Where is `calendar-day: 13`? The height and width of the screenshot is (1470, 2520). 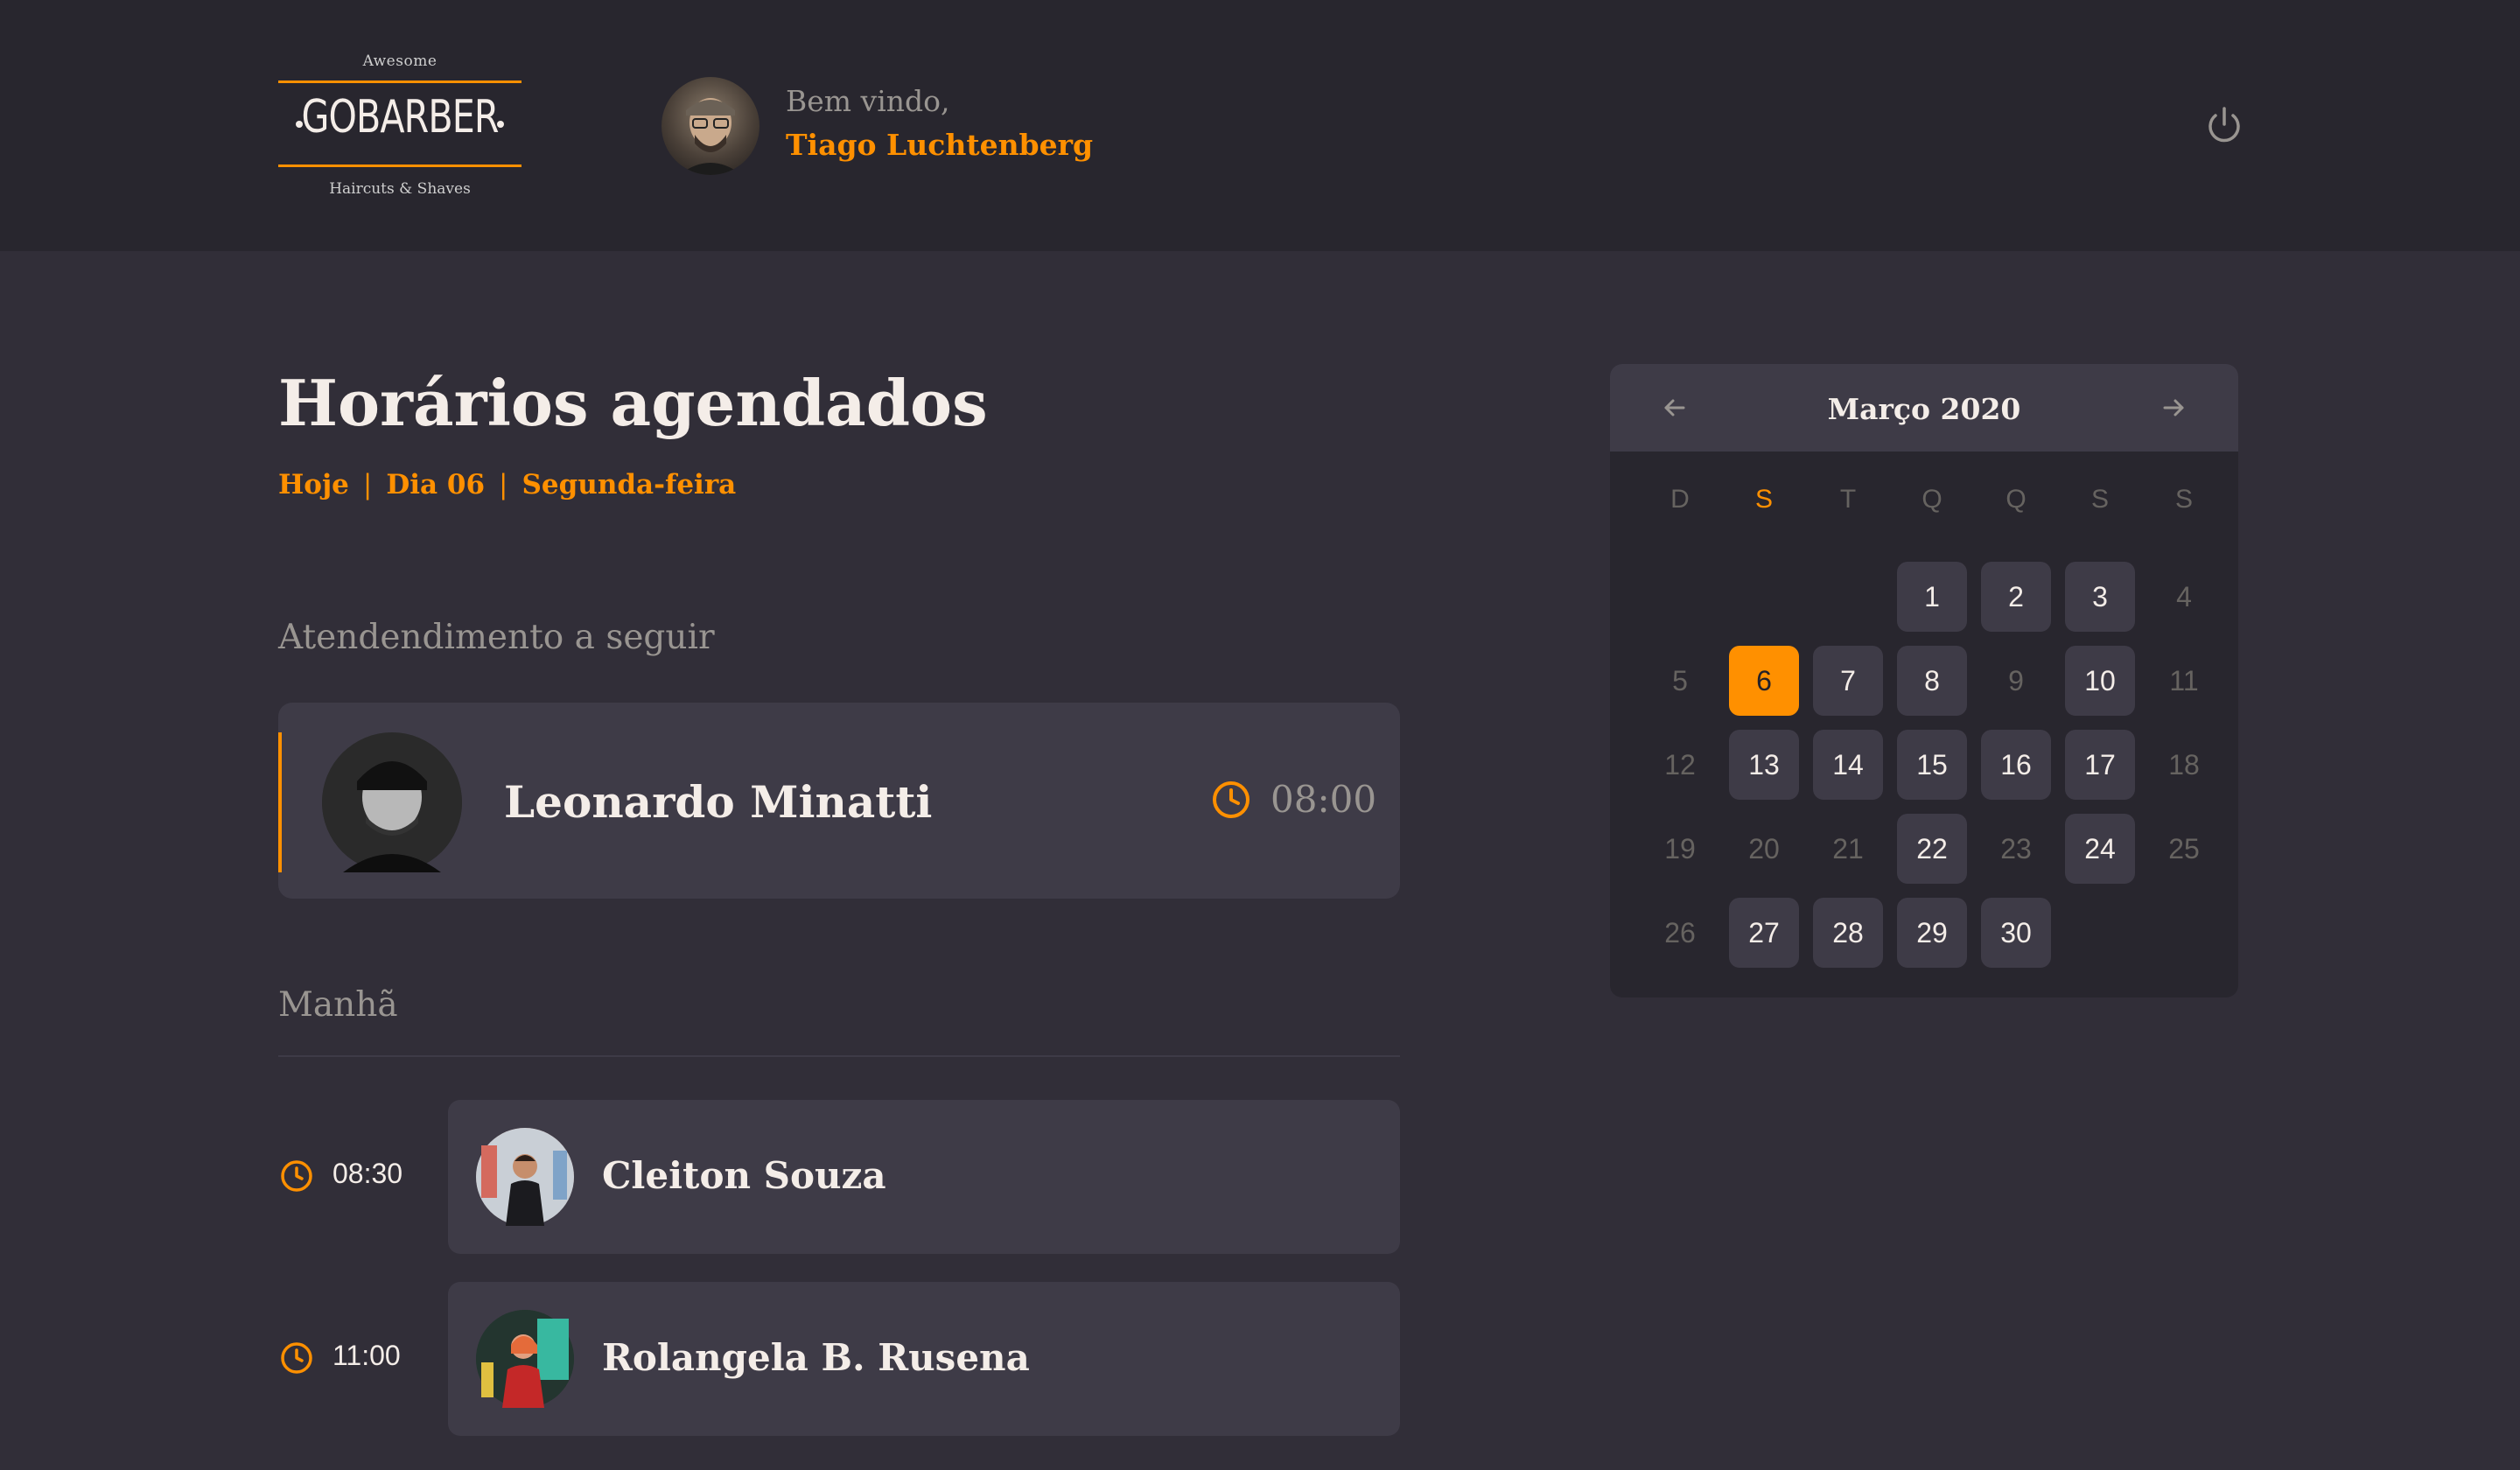 calendar-day: 13 is located at coordinates (1764, 765).